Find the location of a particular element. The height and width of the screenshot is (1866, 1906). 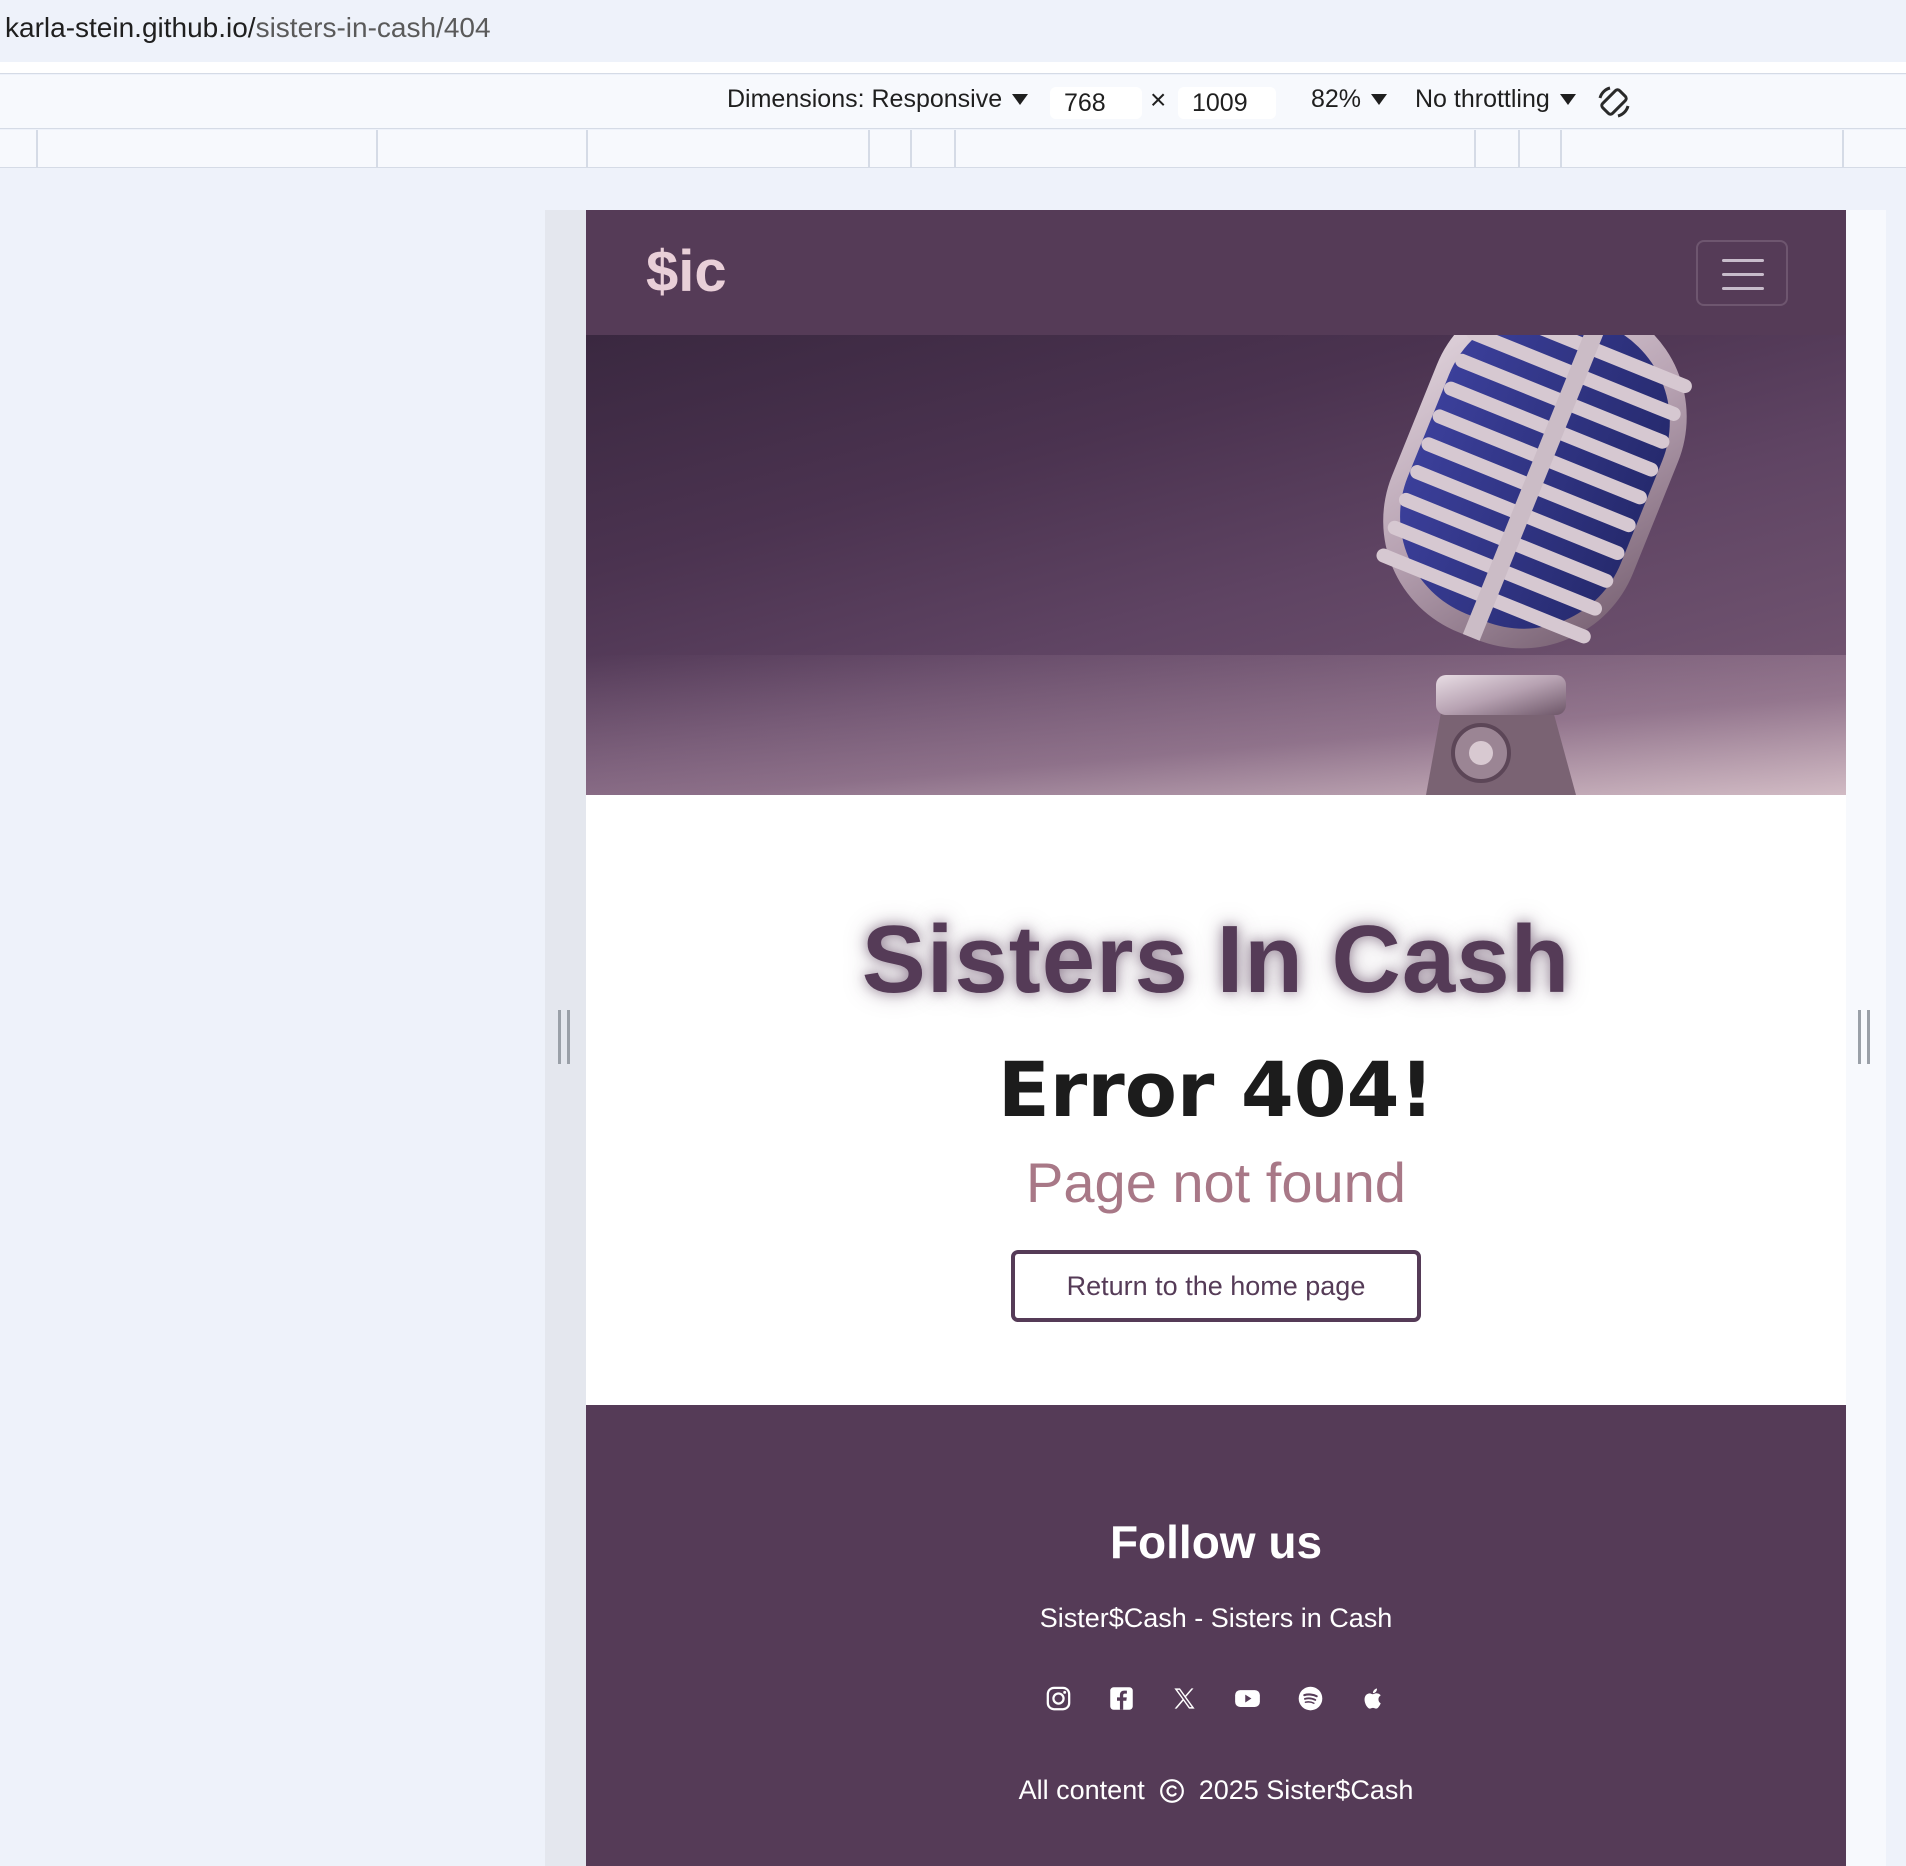

throttling-label: No throttling is located at coordinates (1482, 99).